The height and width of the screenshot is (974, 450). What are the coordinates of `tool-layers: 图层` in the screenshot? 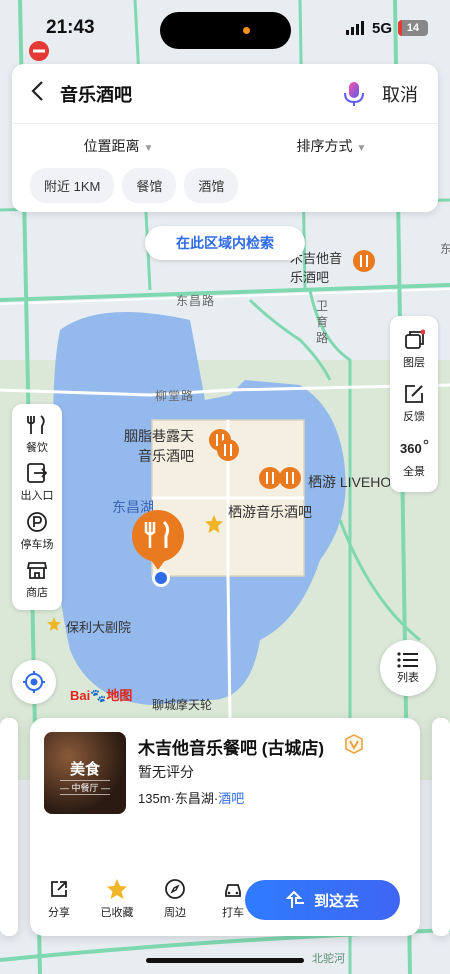 It's located at (414, 349).